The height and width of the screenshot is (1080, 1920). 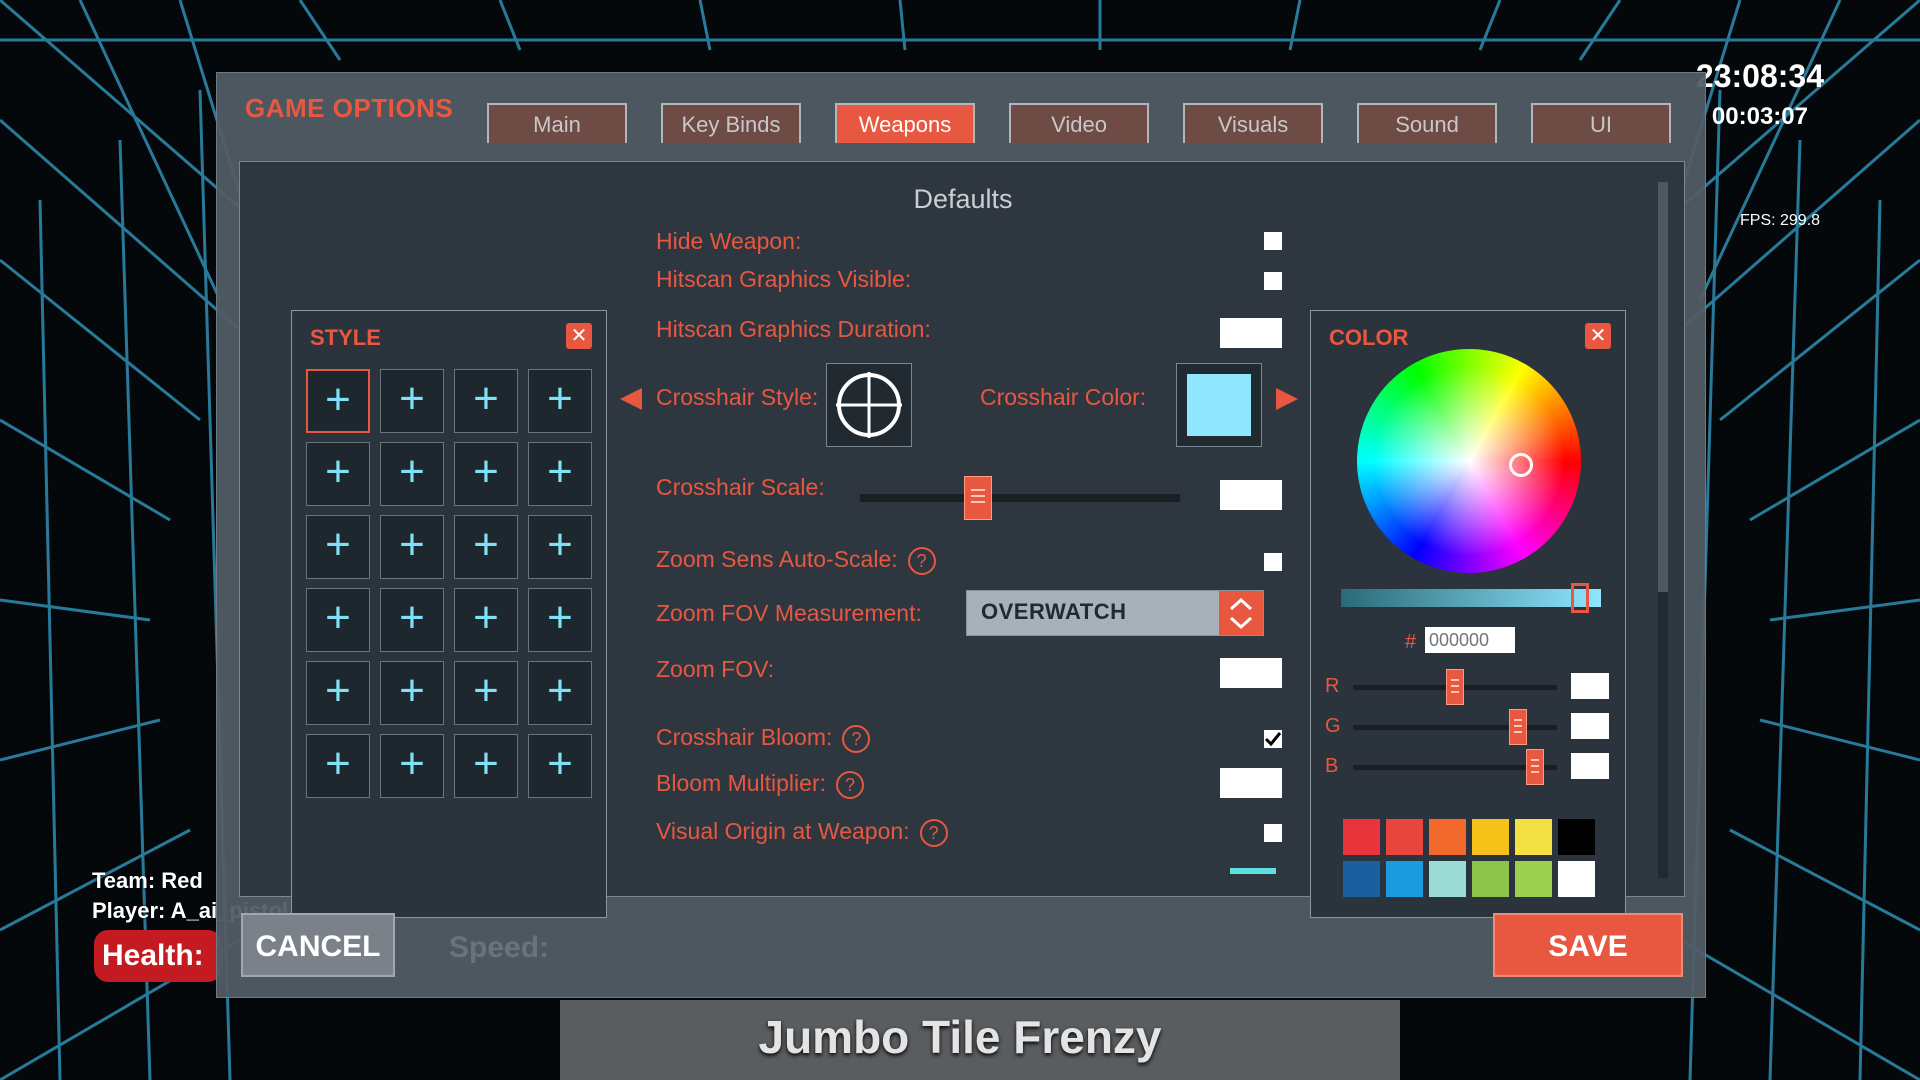 What do you see at coordinates (1521, 465) in the screenshot?
I see `color-wheel-cursor` at bounding box center [1521, 465].